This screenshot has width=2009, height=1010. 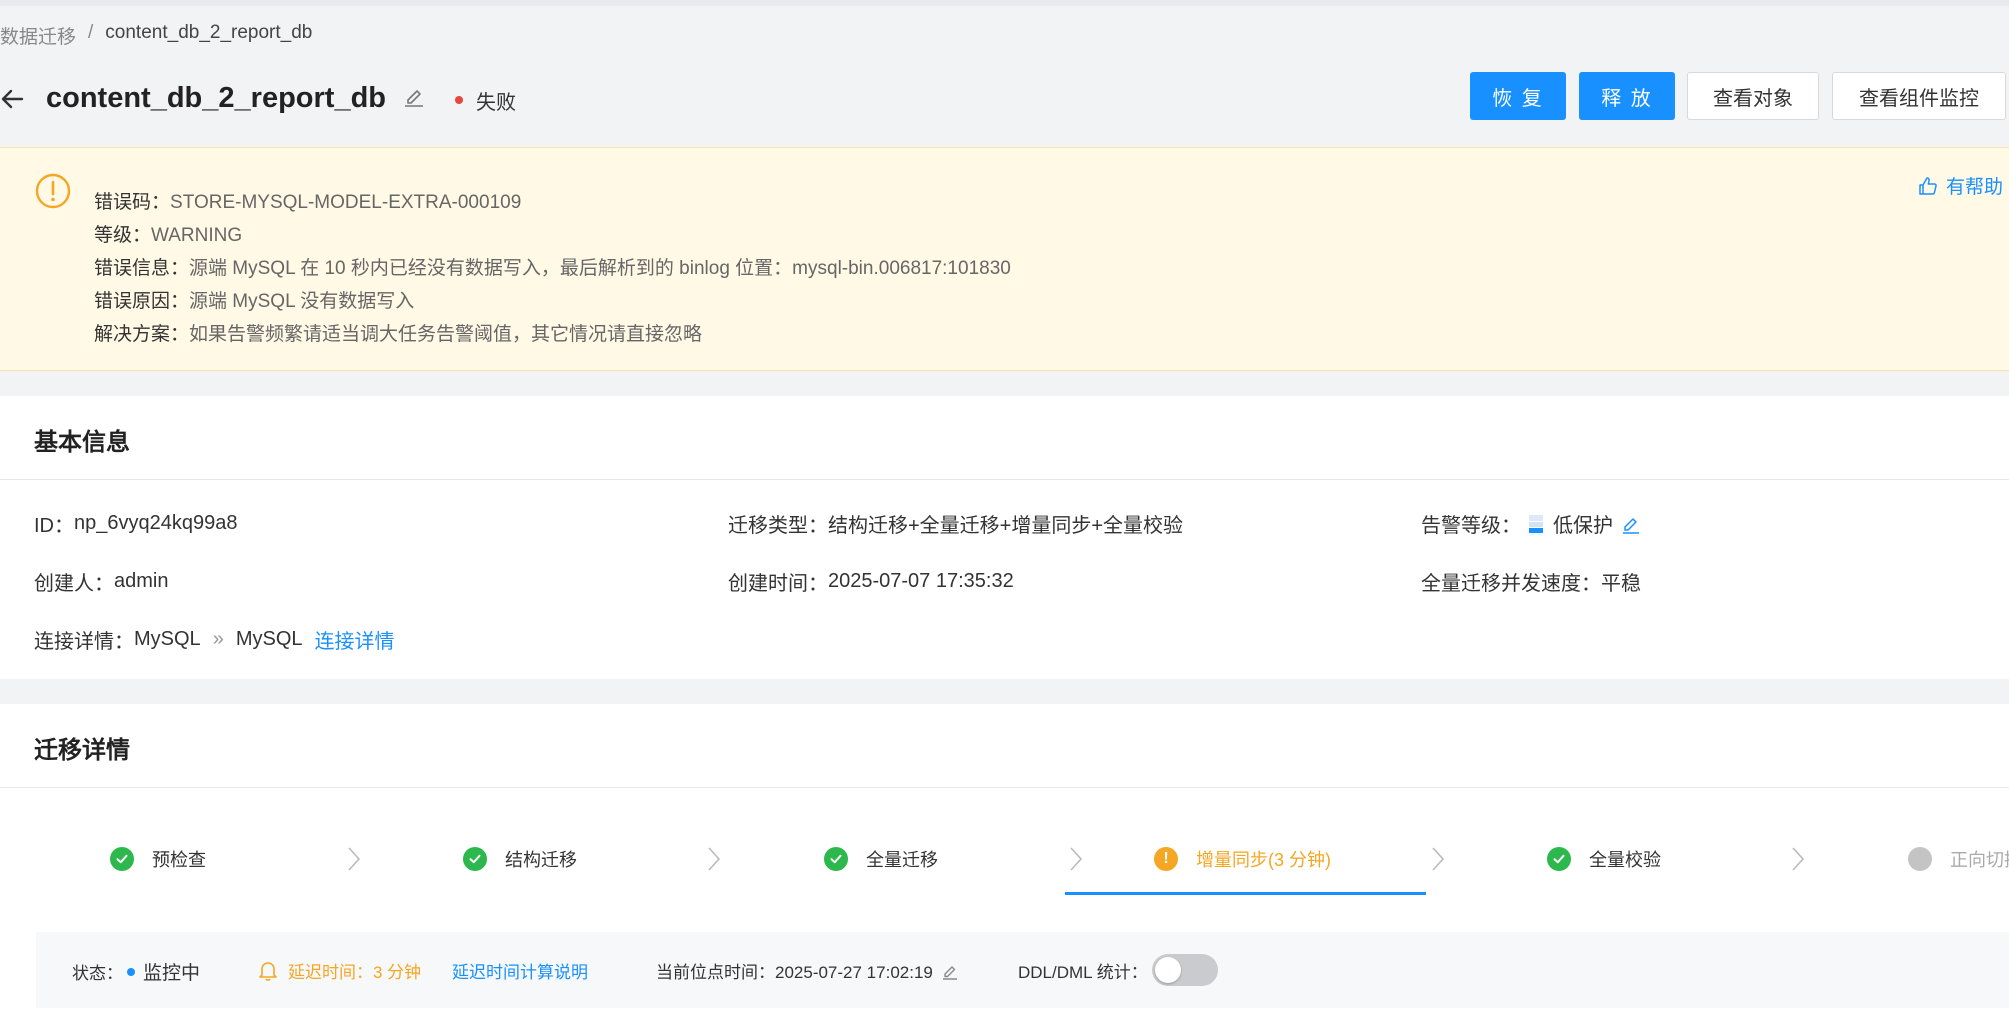 What do you see at coordinates (902, 860) in the screenshot?
I see `step-label: 全量迁移` at bounding box center [902, 860].